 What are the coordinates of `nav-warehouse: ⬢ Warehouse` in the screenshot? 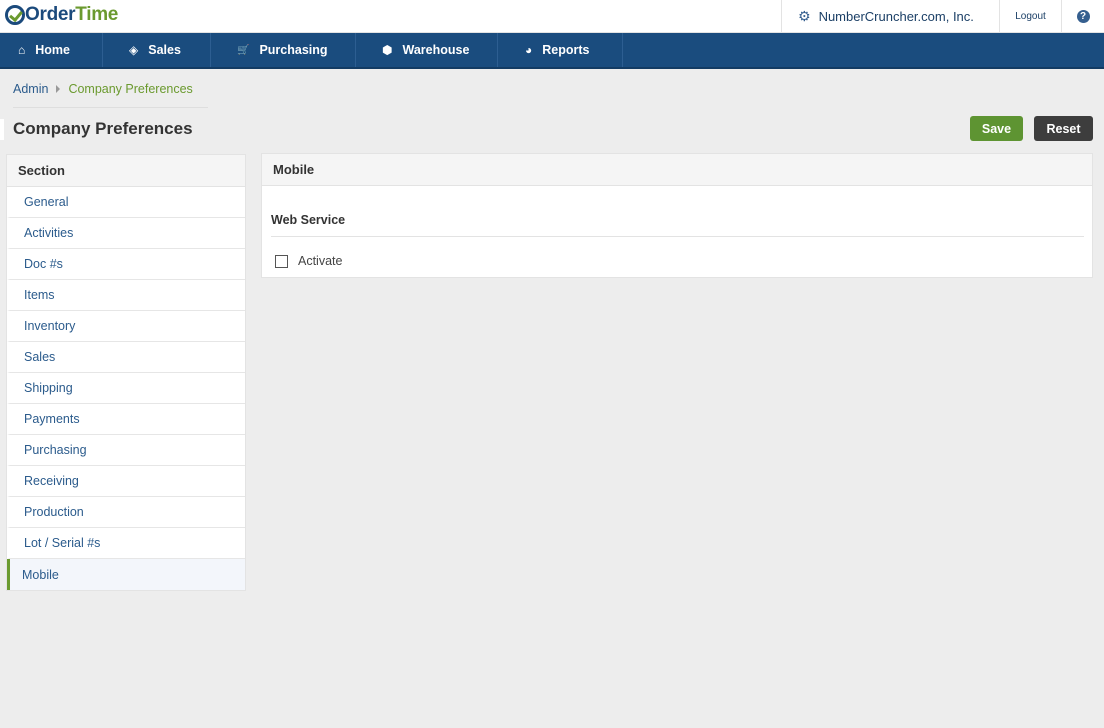 It's located at (427, 50).